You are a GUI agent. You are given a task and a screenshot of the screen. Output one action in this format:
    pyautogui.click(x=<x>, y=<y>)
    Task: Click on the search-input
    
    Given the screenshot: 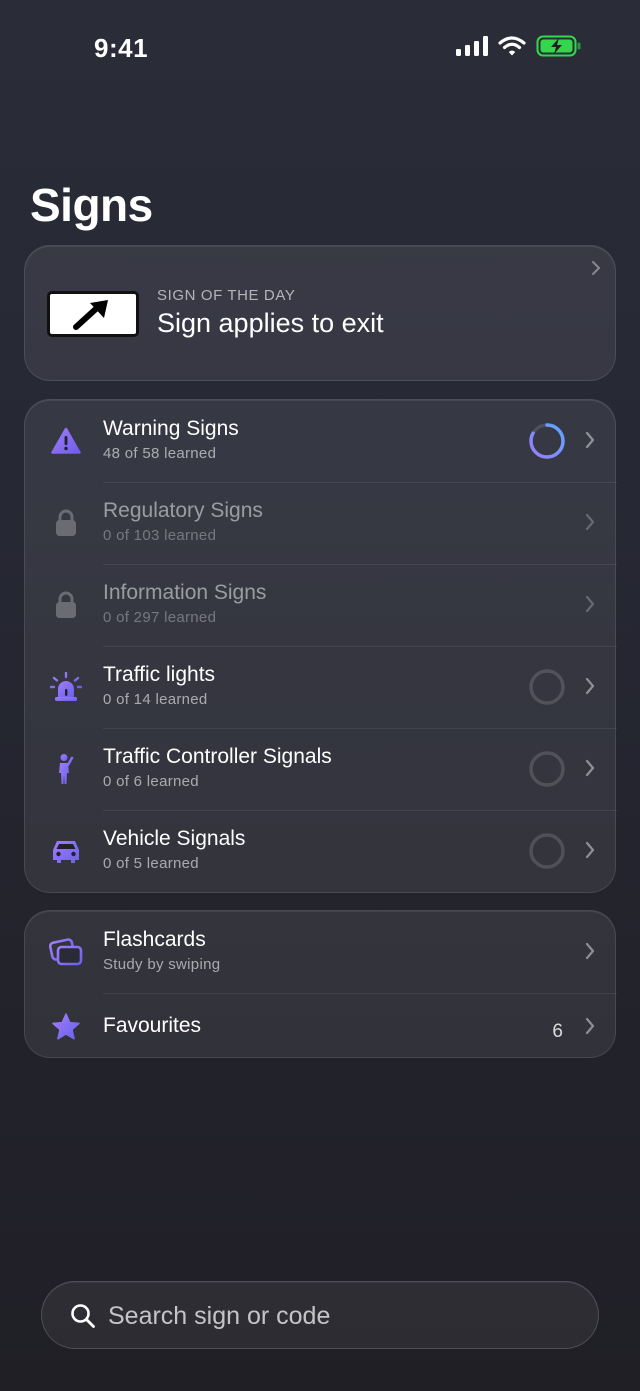 What is the action you would take?
    pyautogui.click(x=338, y=1316)
    